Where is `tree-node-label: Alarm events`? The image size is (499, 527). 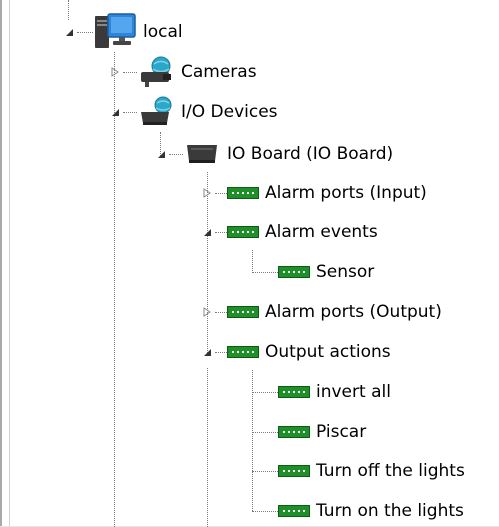 tree-node-label: Alarm events is located at coordinates (321, 232).